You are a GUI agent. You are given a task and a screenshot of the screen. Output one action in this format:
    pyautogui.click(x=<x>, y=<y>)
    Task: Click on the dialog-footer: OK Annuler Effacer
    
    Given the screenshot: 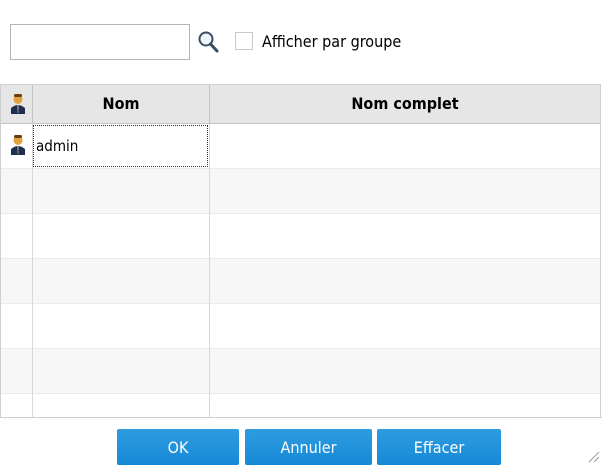 What is the action you would take?
    pyautogui.click(x=301, y=441)
    